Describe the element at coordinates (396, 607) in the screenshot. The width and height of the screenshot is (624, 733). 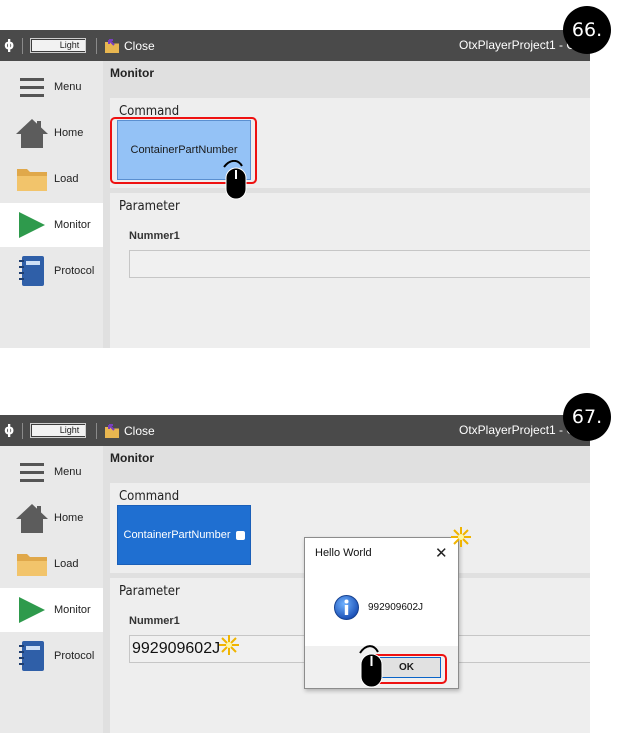
I see `dialog-message: 992909602J` at that location.